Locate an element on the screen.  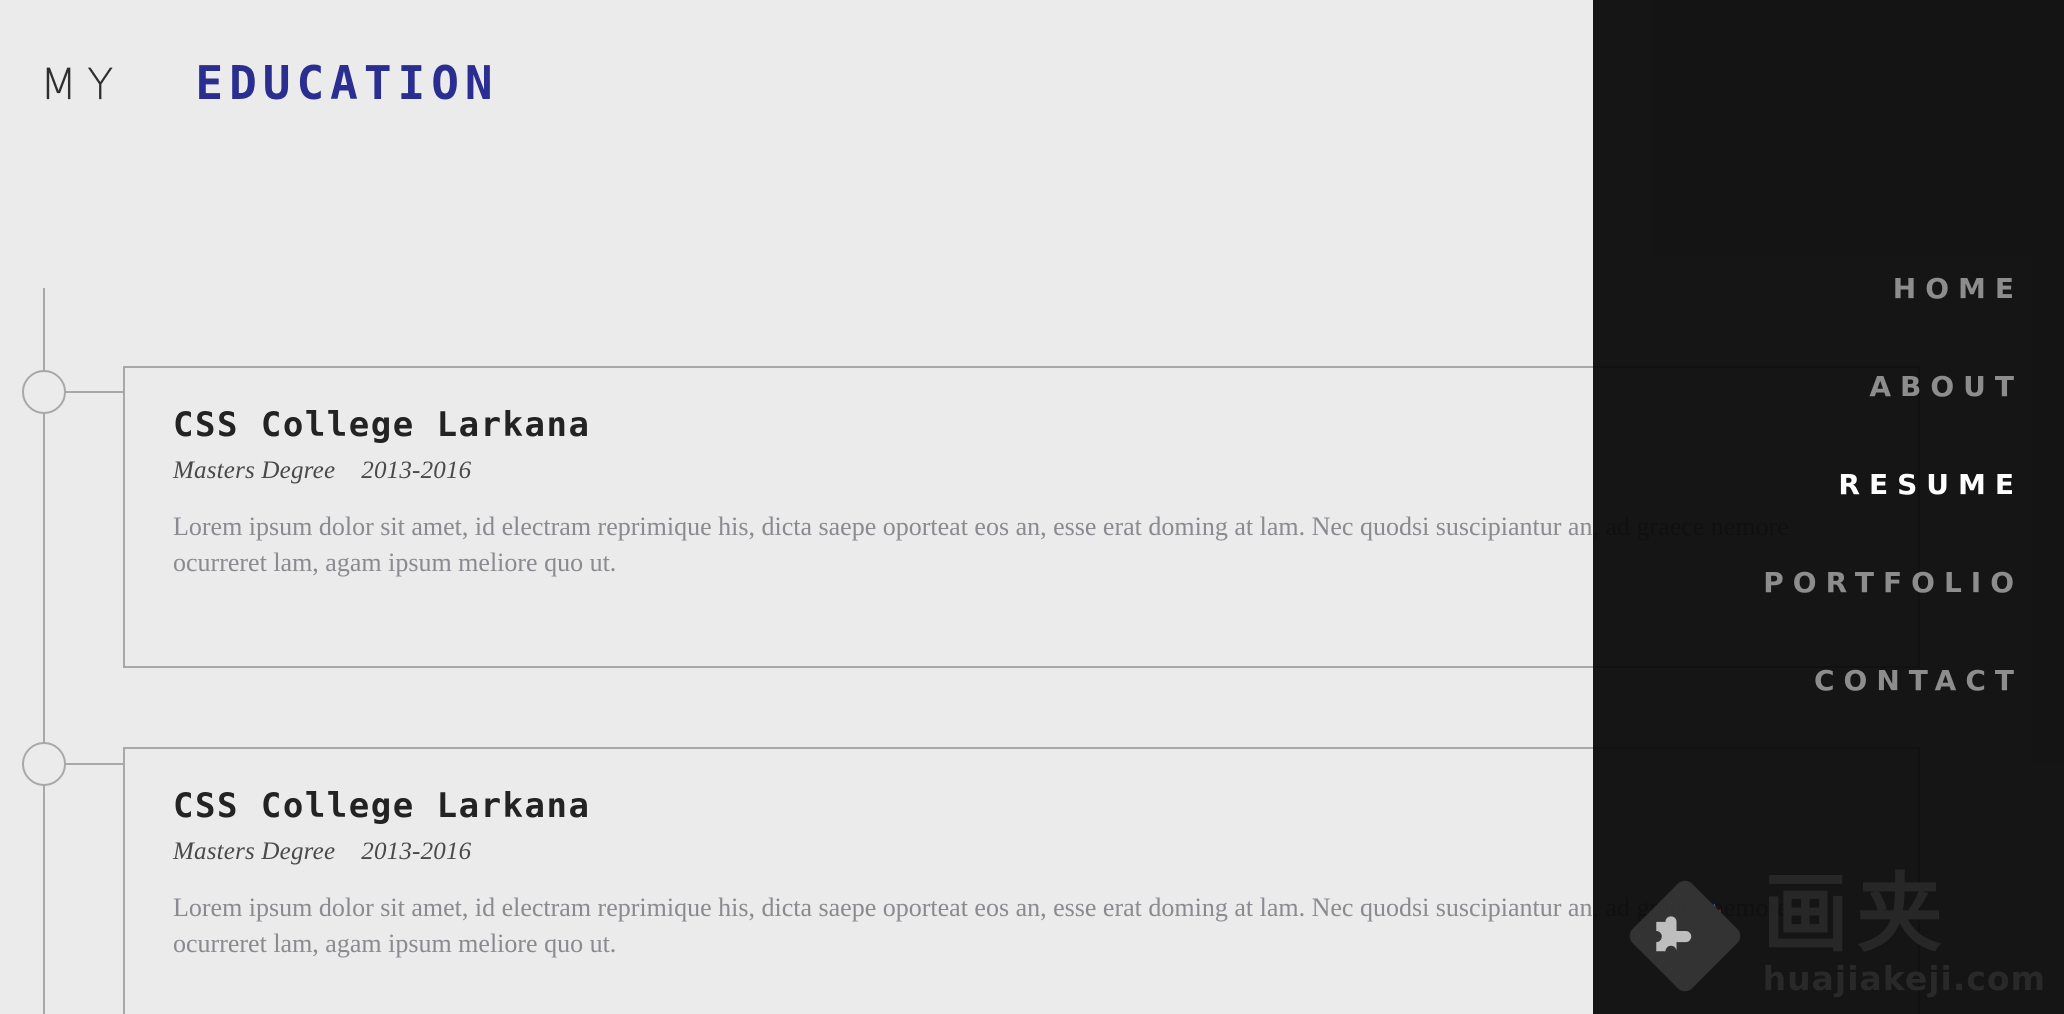
nav-item-portfolio: PORTFOLIO is located at coordinates (1894, 582).